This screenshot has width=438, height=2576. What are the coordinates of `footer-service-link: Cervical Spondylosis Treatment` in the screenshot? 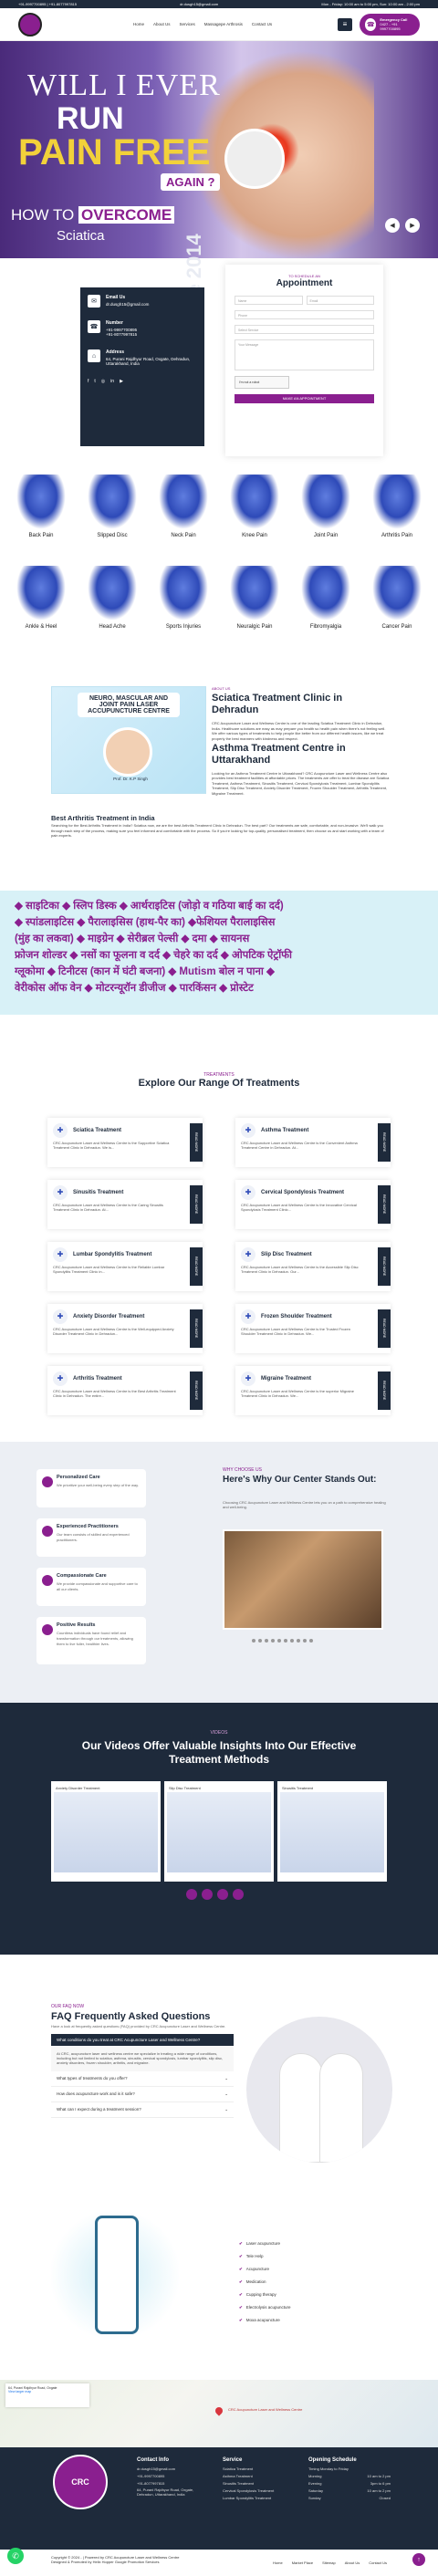 It's located at (259, 2491).